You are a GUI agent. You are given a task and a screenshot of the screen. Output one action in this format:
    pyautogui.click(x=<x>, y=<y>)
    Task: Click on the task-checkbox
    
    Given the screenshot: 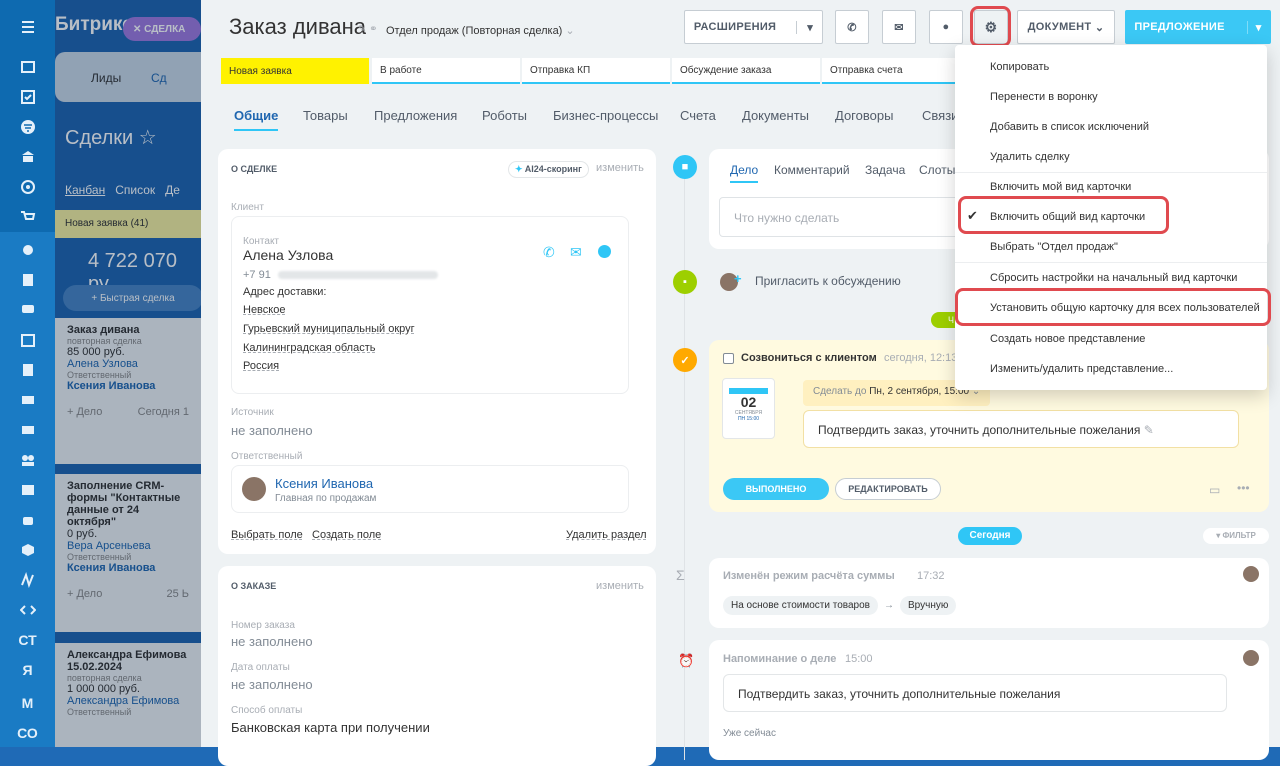 What is the action you would take?
    pyautogui.click(x=728, y=358)
    